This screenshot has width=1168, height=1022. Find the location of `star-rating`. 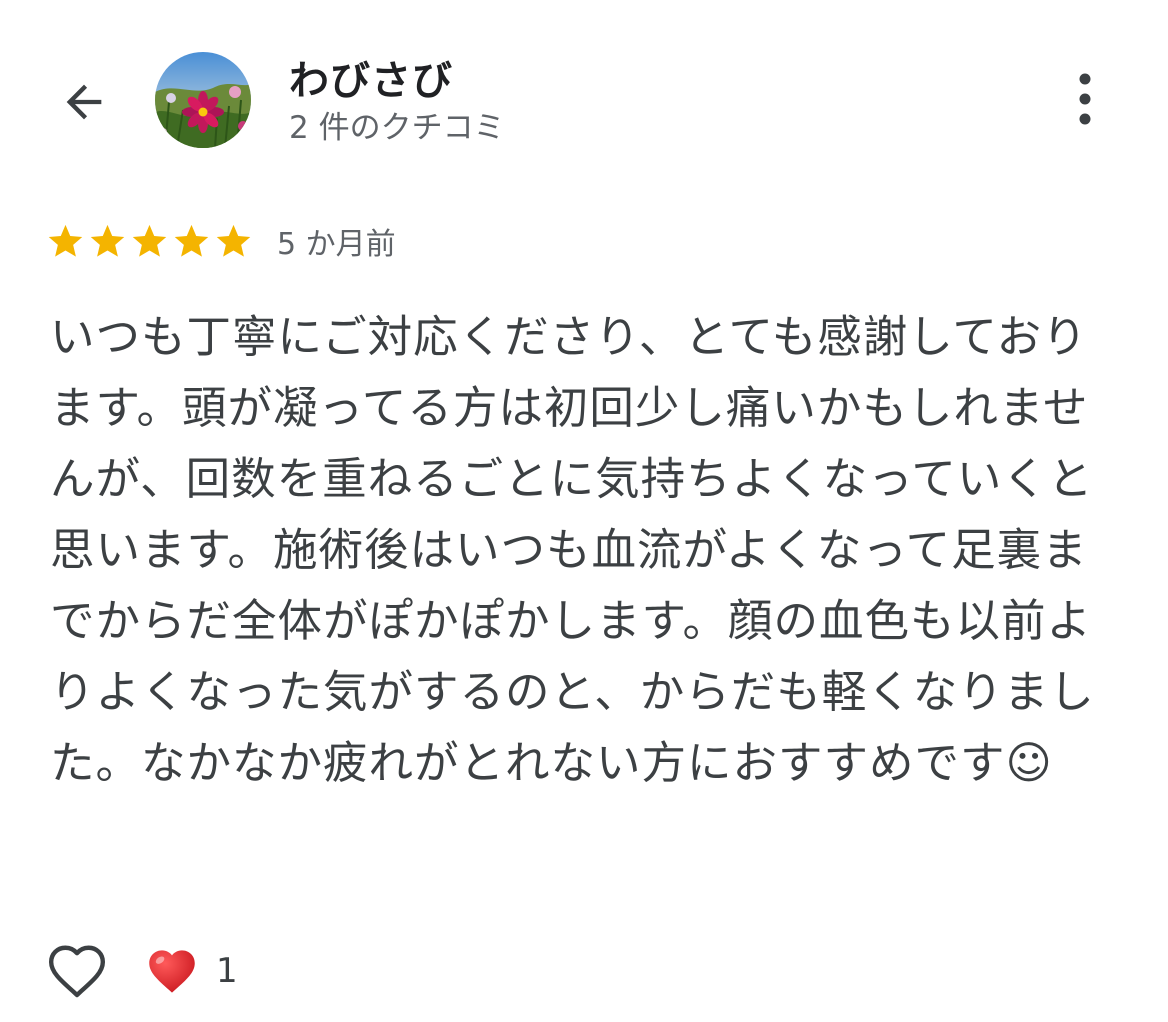

star-rating is located at coordinates (149, 241).